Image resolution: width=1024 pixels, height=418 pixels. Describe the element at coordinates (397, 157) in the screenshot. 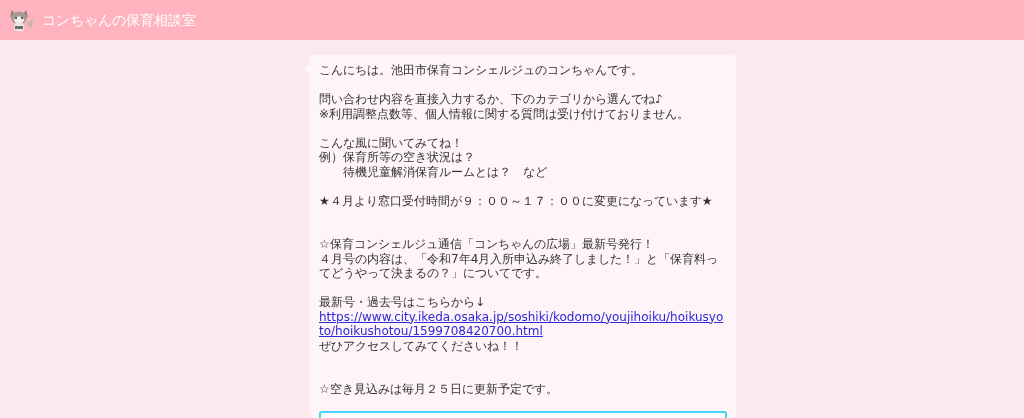

I see `message-text: 例）保育所等の空き状況は？` at that location.